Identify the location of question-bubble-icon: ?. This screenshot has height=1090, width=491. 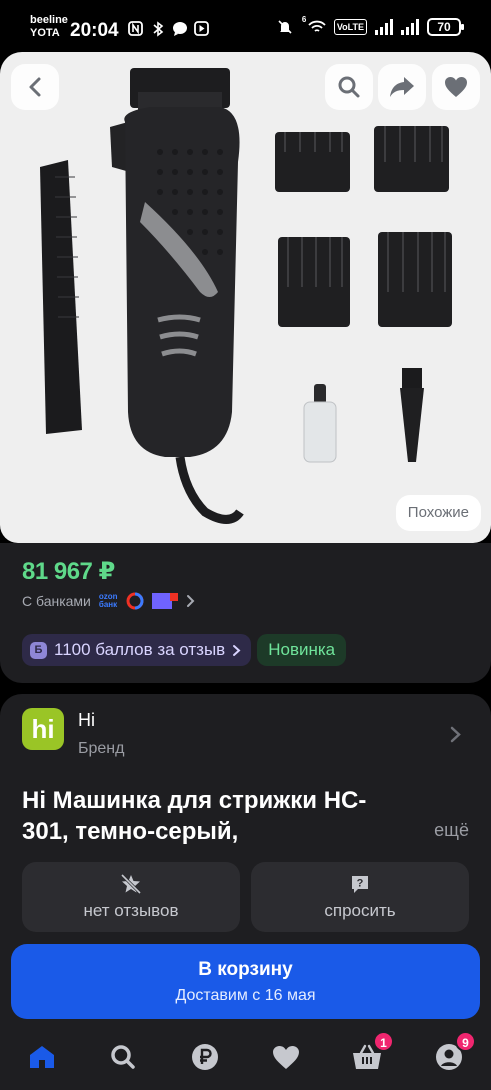
(360, 884).